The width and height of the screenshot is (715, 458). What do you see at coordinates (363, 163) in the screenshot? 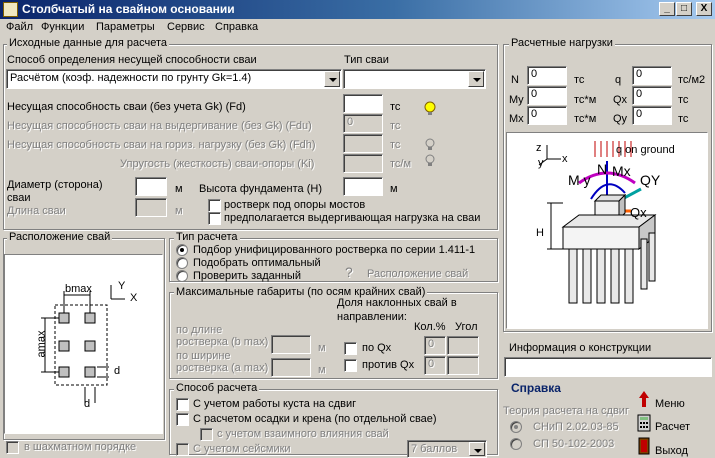
I see `ki-input` at bounding box center [363, 163].